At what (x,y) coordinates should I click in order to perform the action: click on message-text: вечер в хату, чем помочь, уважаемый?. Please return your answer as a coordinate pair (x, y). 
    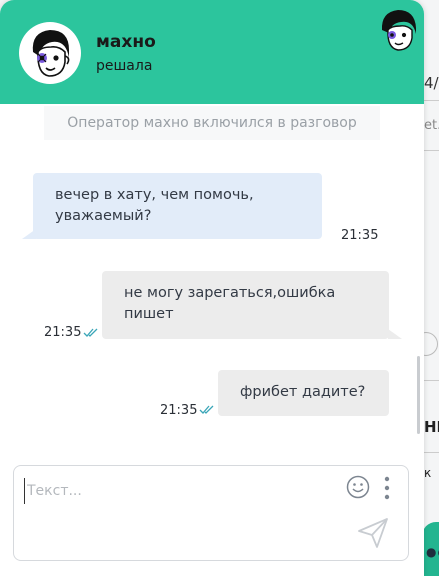
    Looking at the image, I should click on (154, 205).